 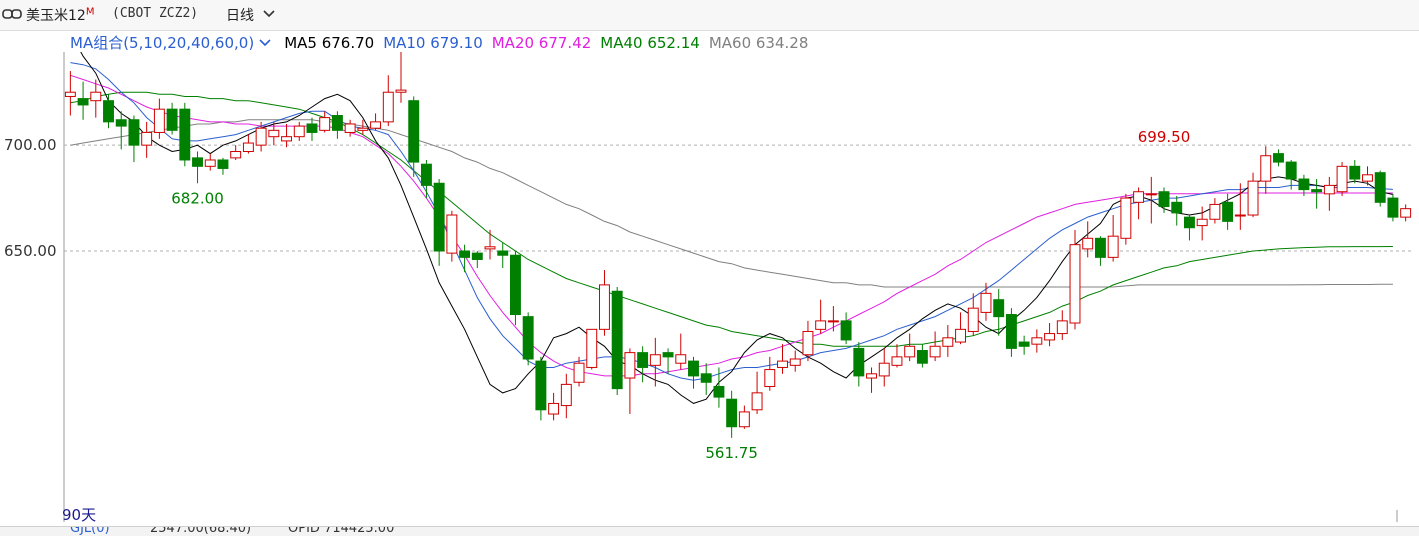 I want to click on period-selector: 日线, so click(x=240, y=15).